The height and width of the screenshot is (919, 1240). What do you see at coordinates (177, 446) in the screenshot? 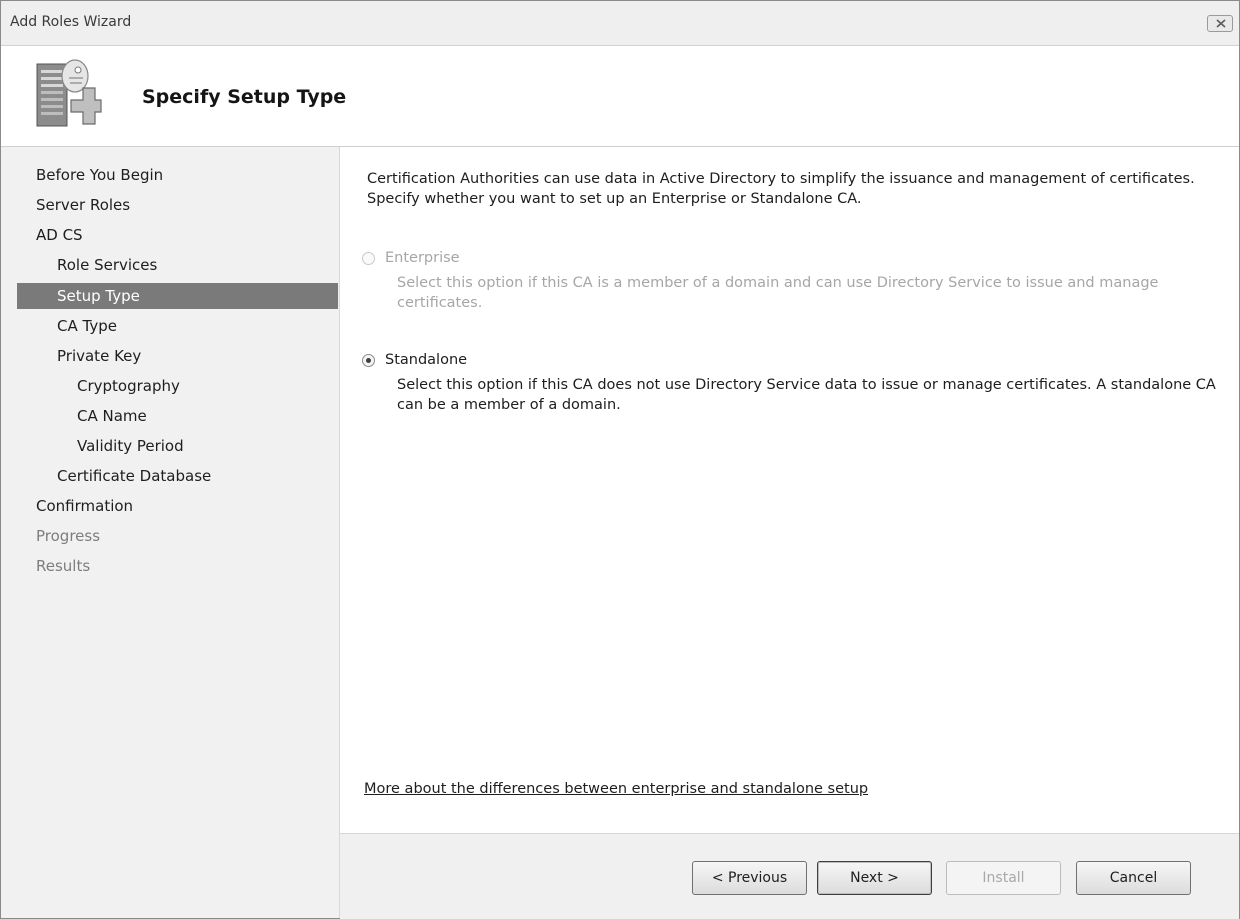
I see `nav-item-validity-period: Validity Period` at bounding box center [177, 446].